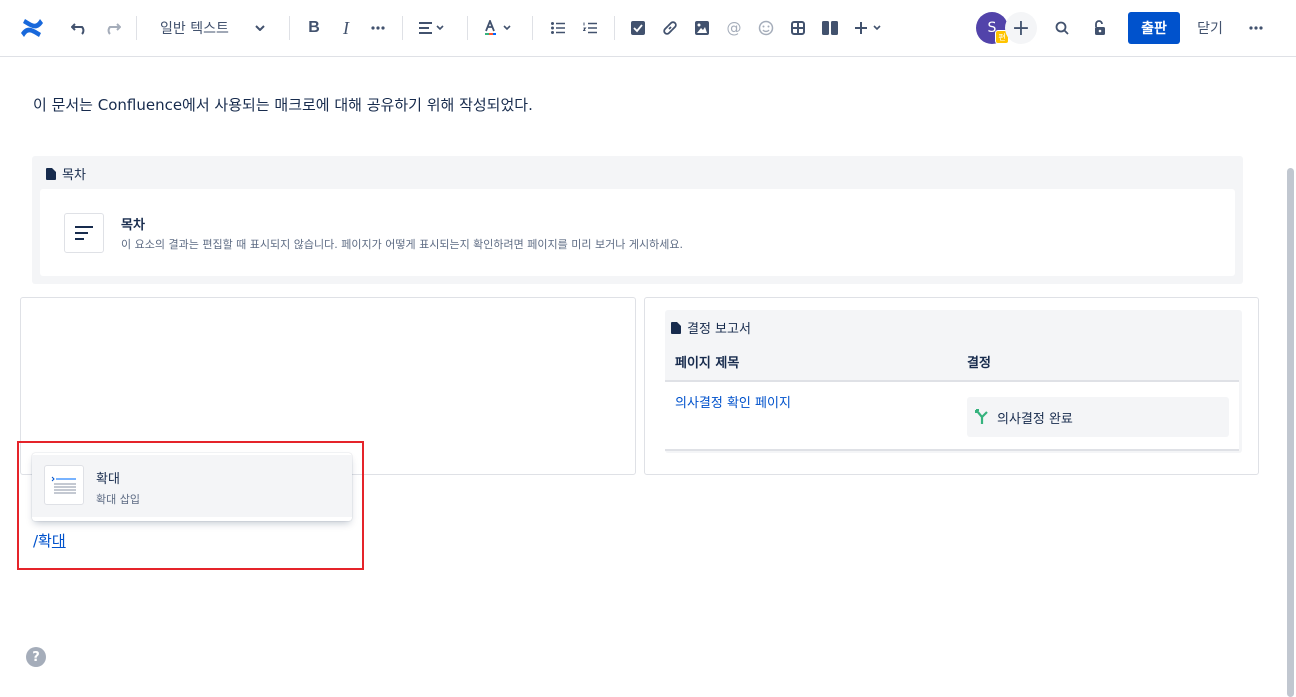 The image size is (1296, 697). Describe the element at coordinates (32, 28) in the screenshot. I see `confluence-logo-icon` at that location.